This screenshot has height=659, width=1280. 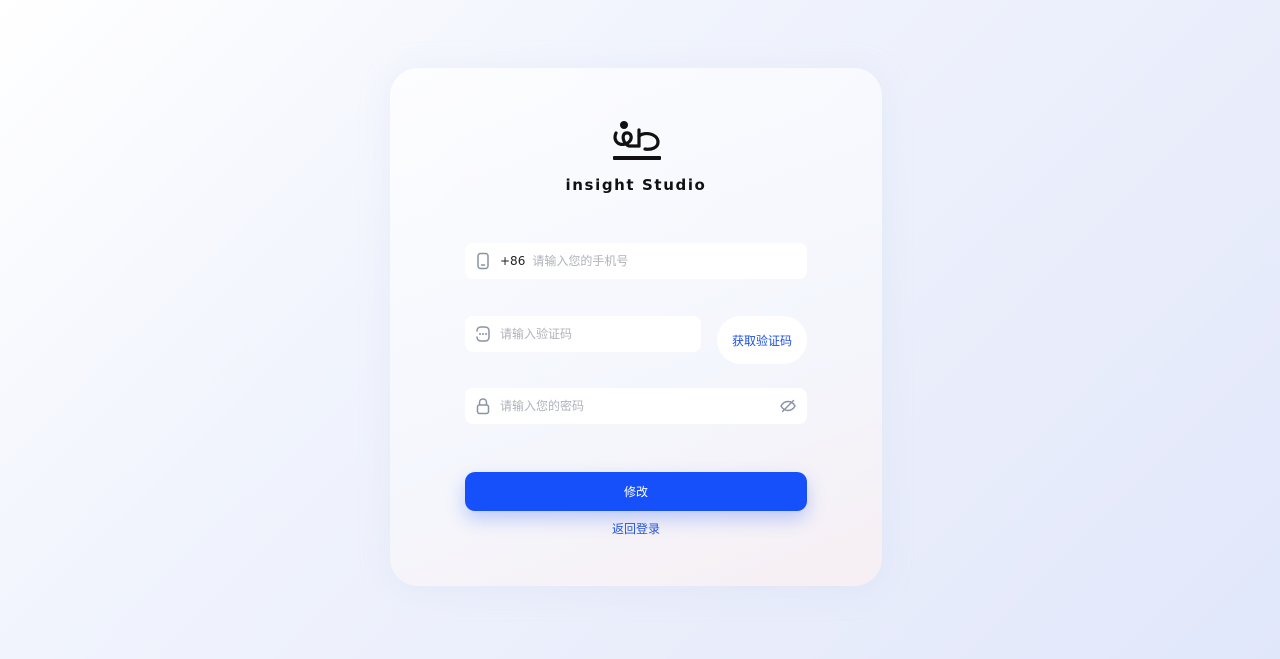 What do you see at coordinates (788, 406) in the screenshot?
I see `eye-off-icon` at bounding box center [788, 406].